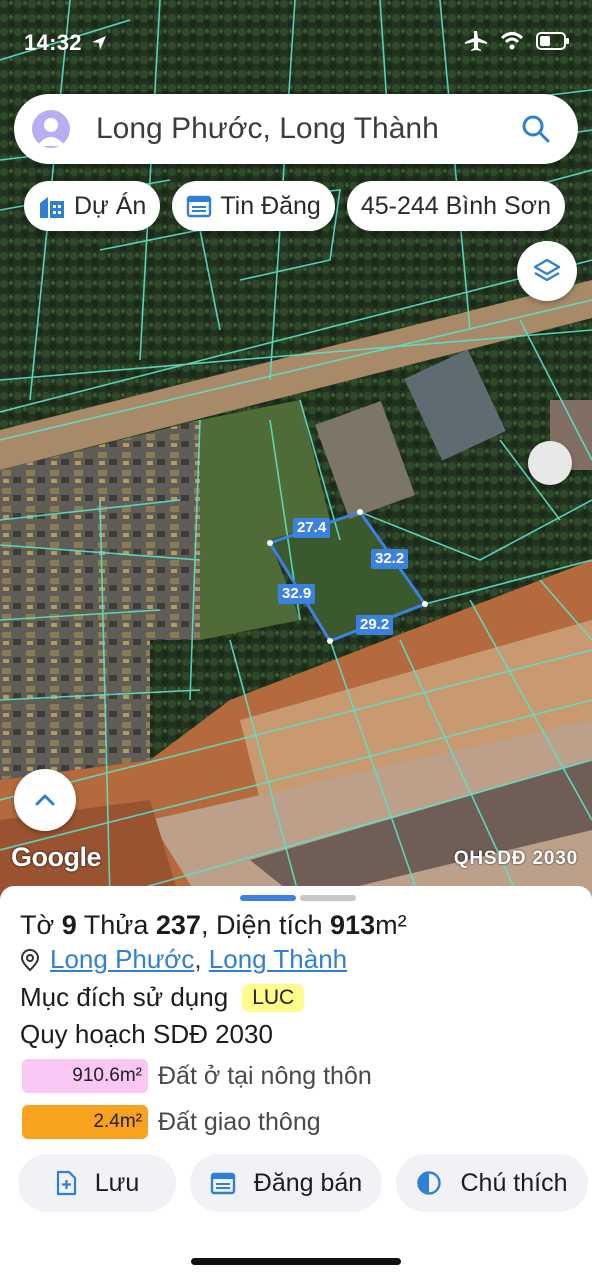 The width and height of the screenshot is (592, 1280). Describe the element at coordinates (253, 206) in the screenshot. I see `chip-listings: Tin Đăng` at that location.